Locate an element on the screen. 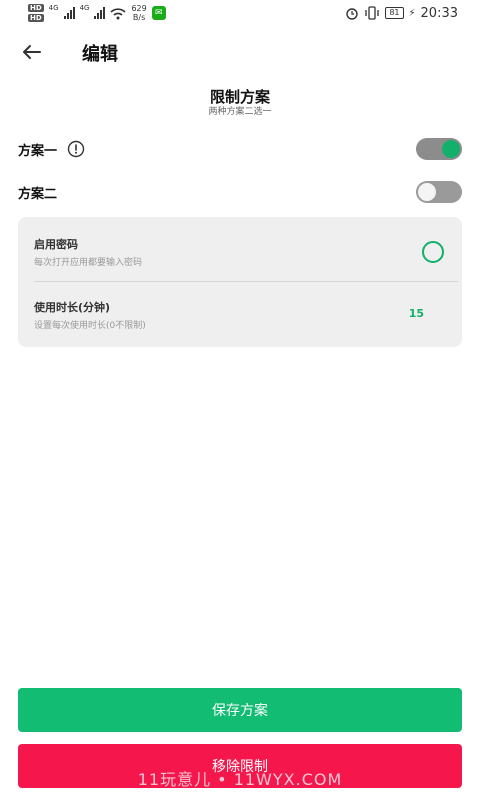 The image size is (480, 800). duration-value: 15 is located at coordinates (416, 313).